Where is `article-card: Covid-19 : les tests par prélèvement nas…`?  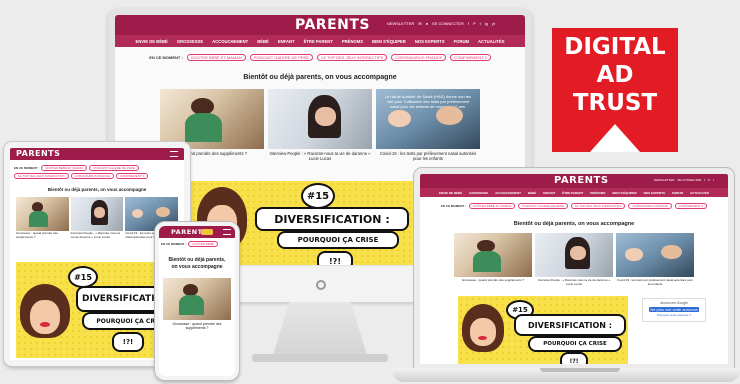
article-card: Covid-19 : les tests par prélèvement nas… is located at coordinates (655, 259).